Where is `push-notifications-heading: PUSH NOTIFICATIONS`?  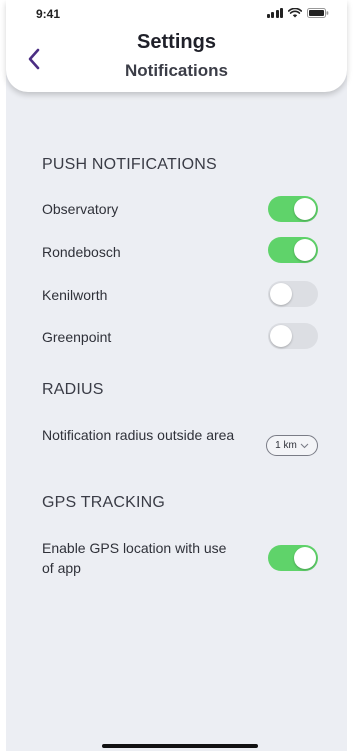
push-notifications-heading: PUSH NOTIFICATIONS is located at coordinates (129, 164).